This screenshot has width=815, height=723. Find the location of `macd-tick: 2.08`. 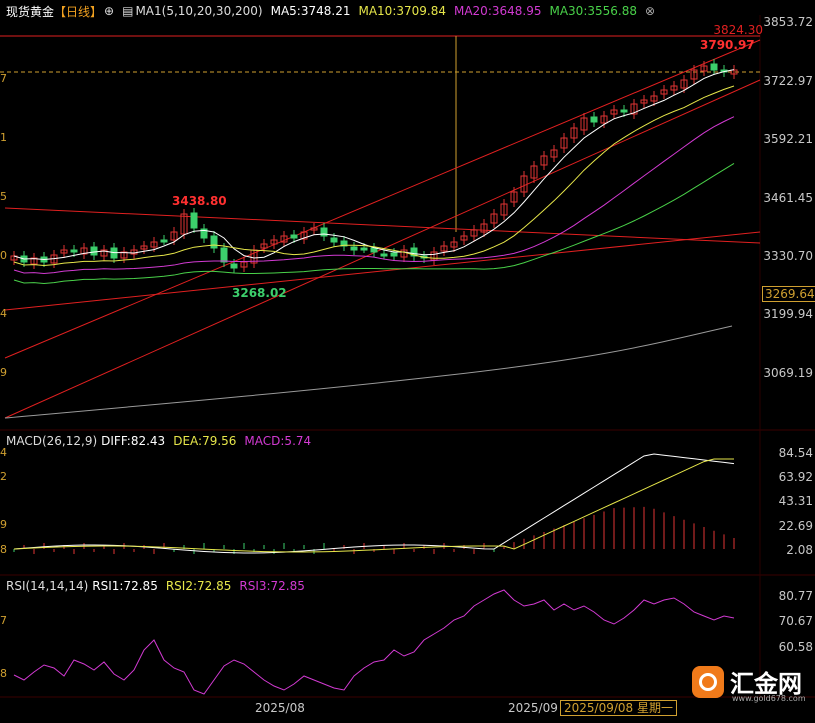

macd-tick: 2.08 is located at coordinates (799, 550).